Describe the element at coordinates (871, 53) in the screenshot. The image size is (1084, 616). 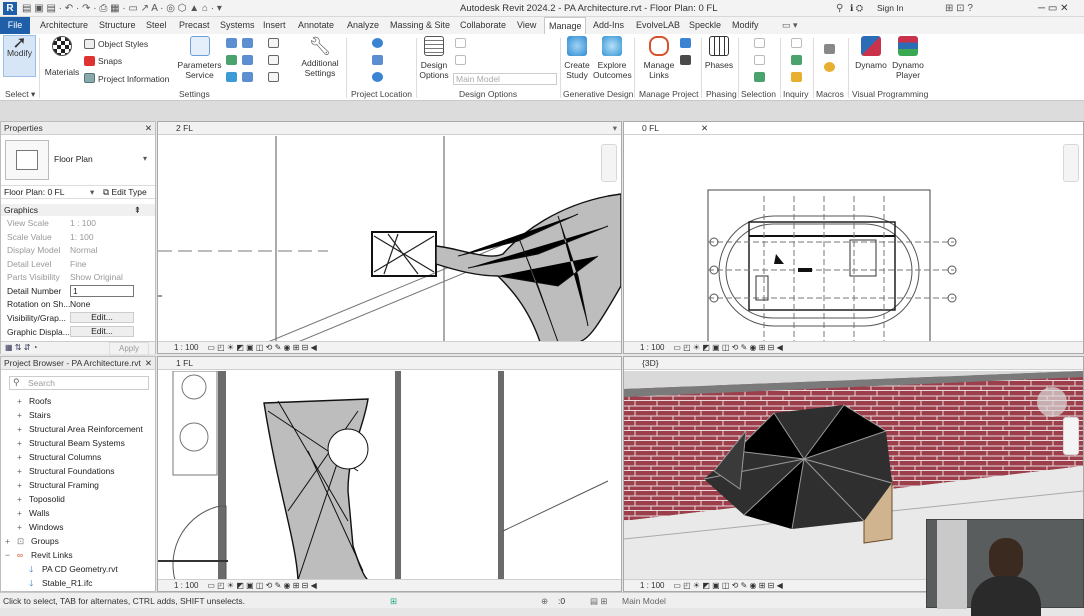
I see `dynamo-button: Dynamo` at that location.